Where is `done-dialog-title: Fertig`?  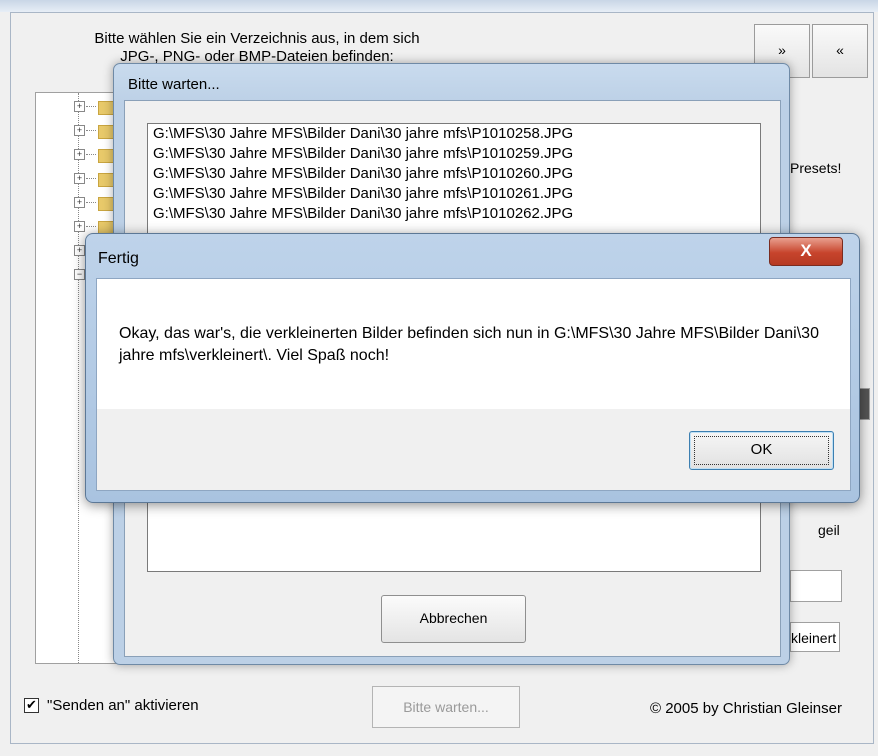 done-dialog-title: Fertig is located at coordinates (118, 258).